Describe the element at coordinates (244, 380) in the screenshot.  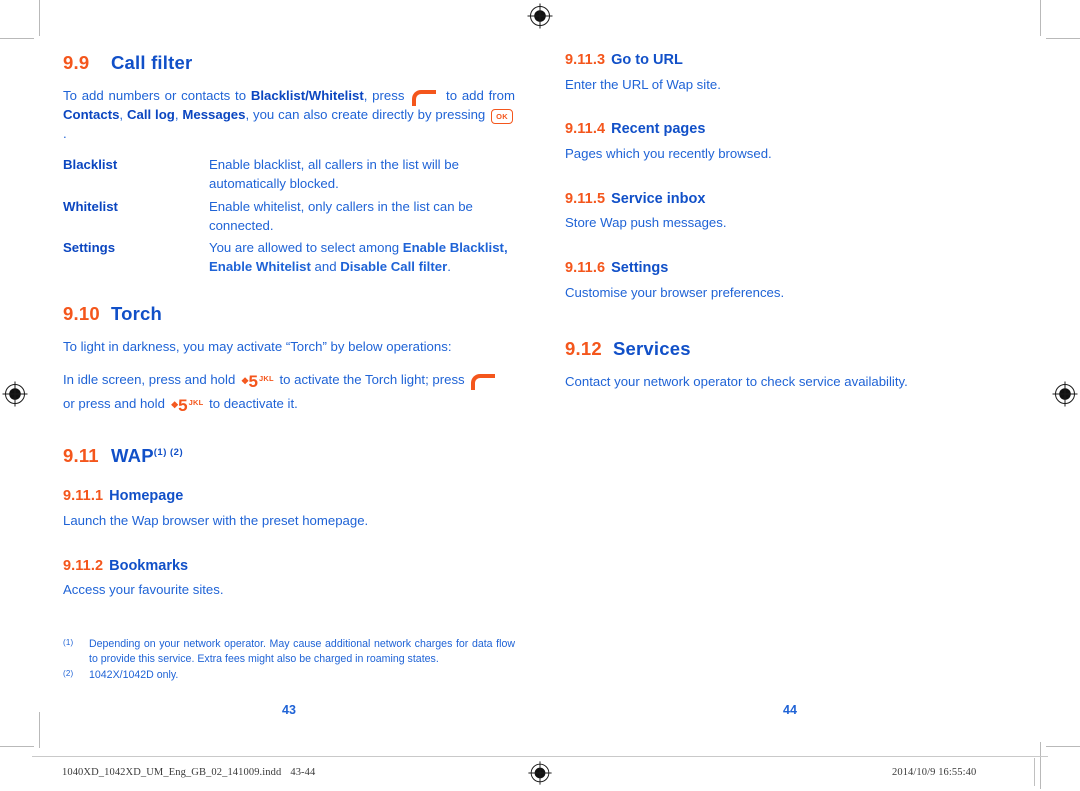
I see `torch-glyph: ❖` at that location.